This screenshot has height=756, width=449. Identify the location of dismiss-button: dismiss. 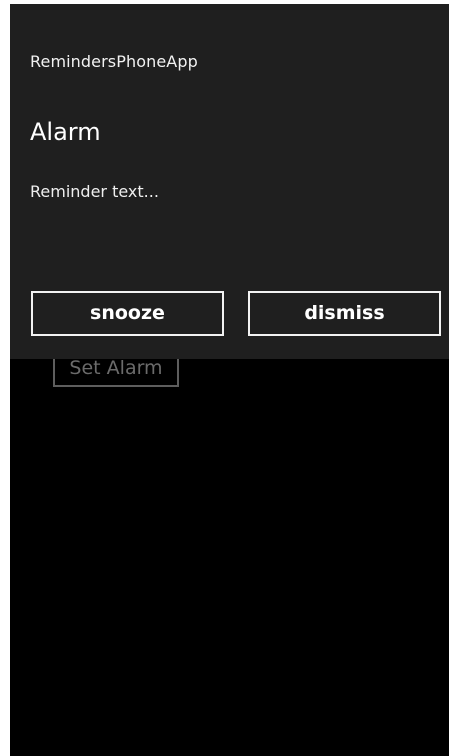
(344, 313).